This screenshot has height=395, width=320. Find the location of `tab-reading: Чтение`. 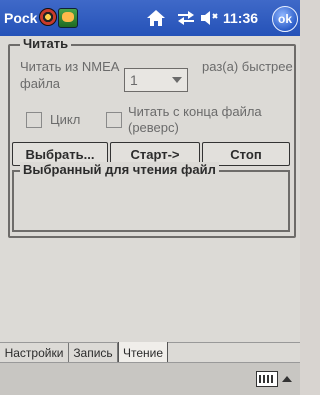

tab-reading: Чтение is located at coordinates (143, 353).